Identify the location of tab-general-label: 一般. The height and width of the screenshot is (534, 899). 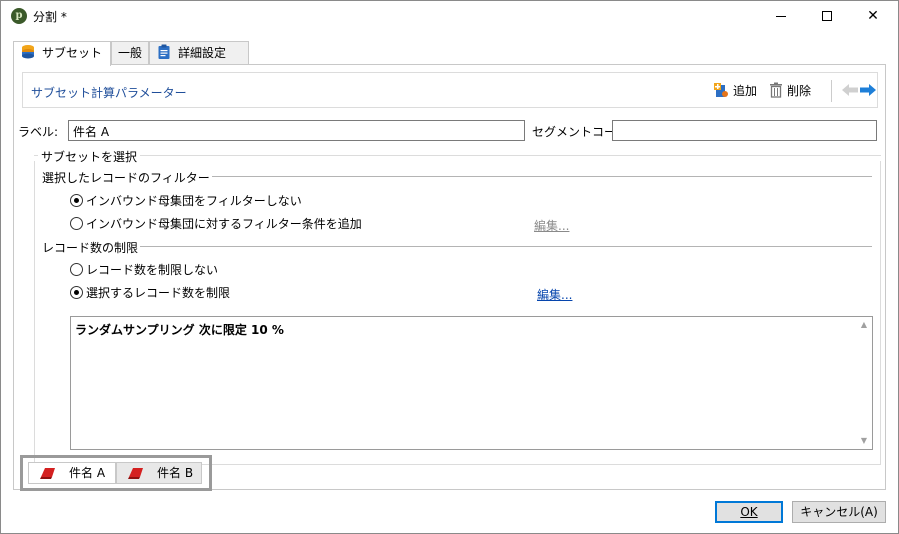
(130, 53).